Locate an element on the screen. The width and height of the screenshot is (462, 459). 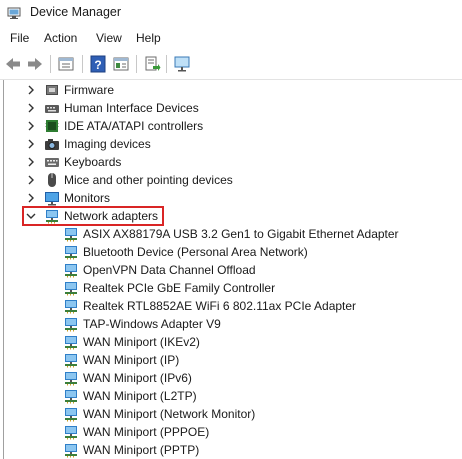
tree-item-label: IDE ATA/ATAPI controllers is located at coordinates (134, 126).